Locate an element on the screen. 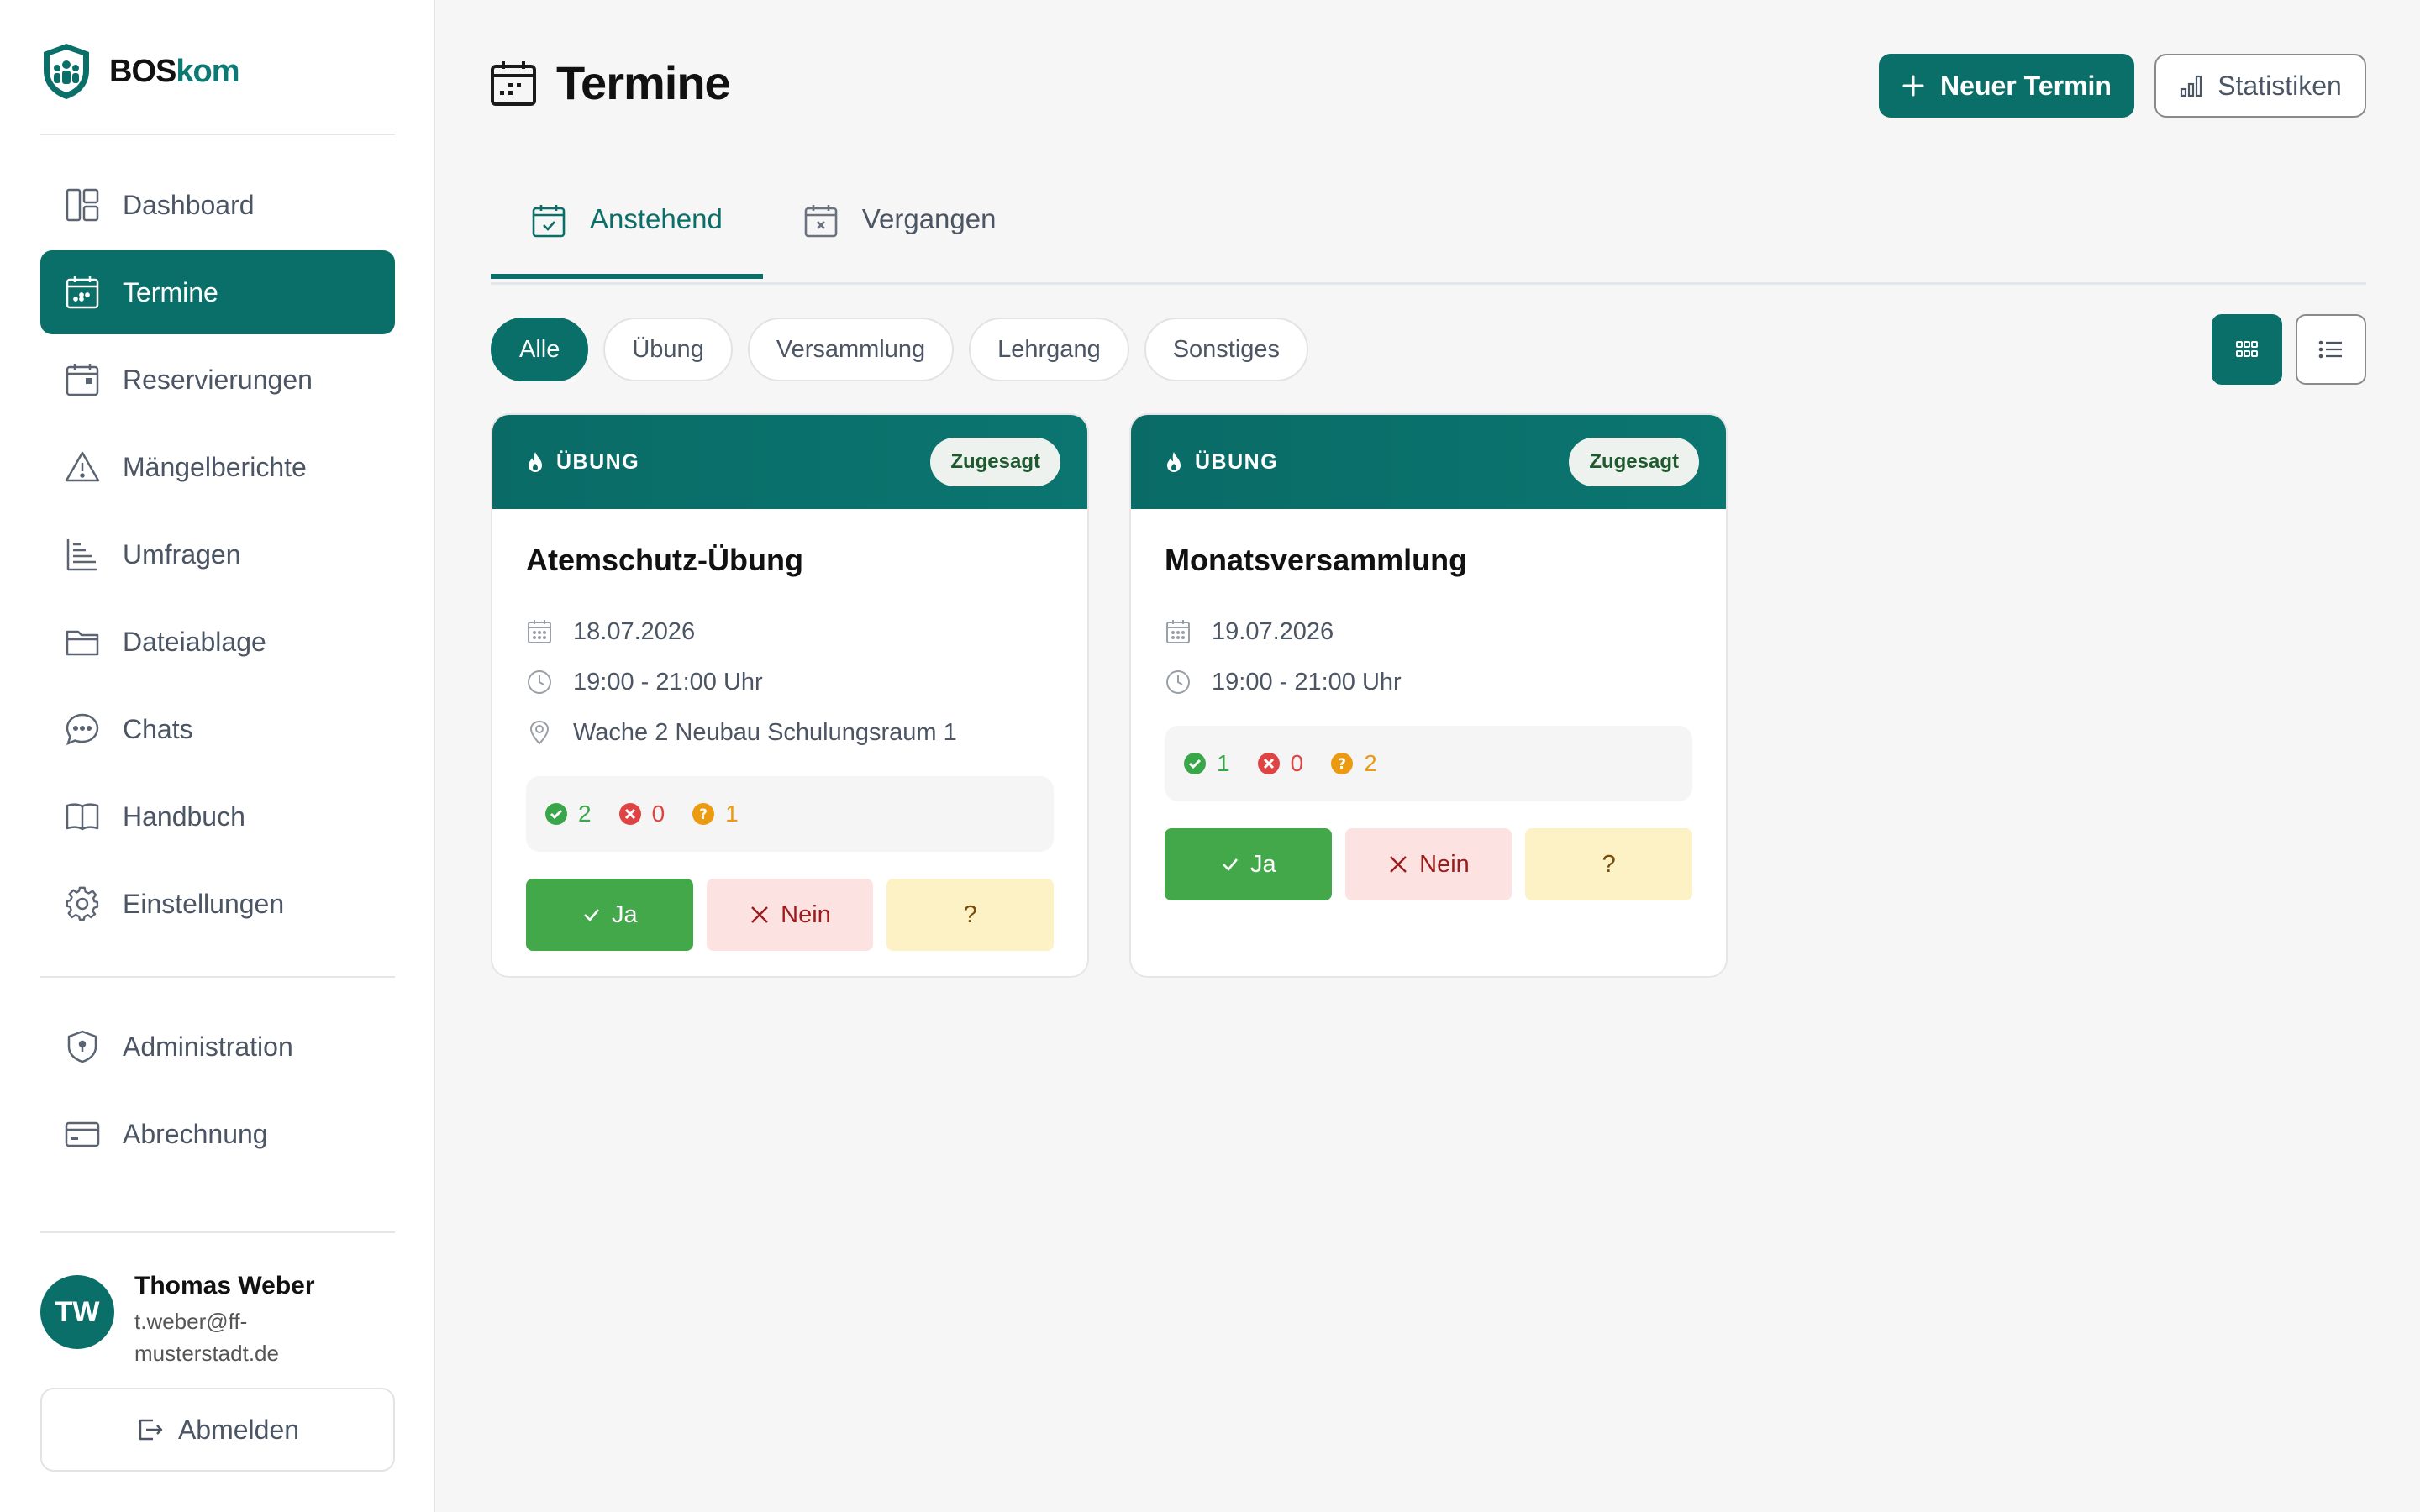  sidebar-item-label: Chats is located at coordinates (158, 728).